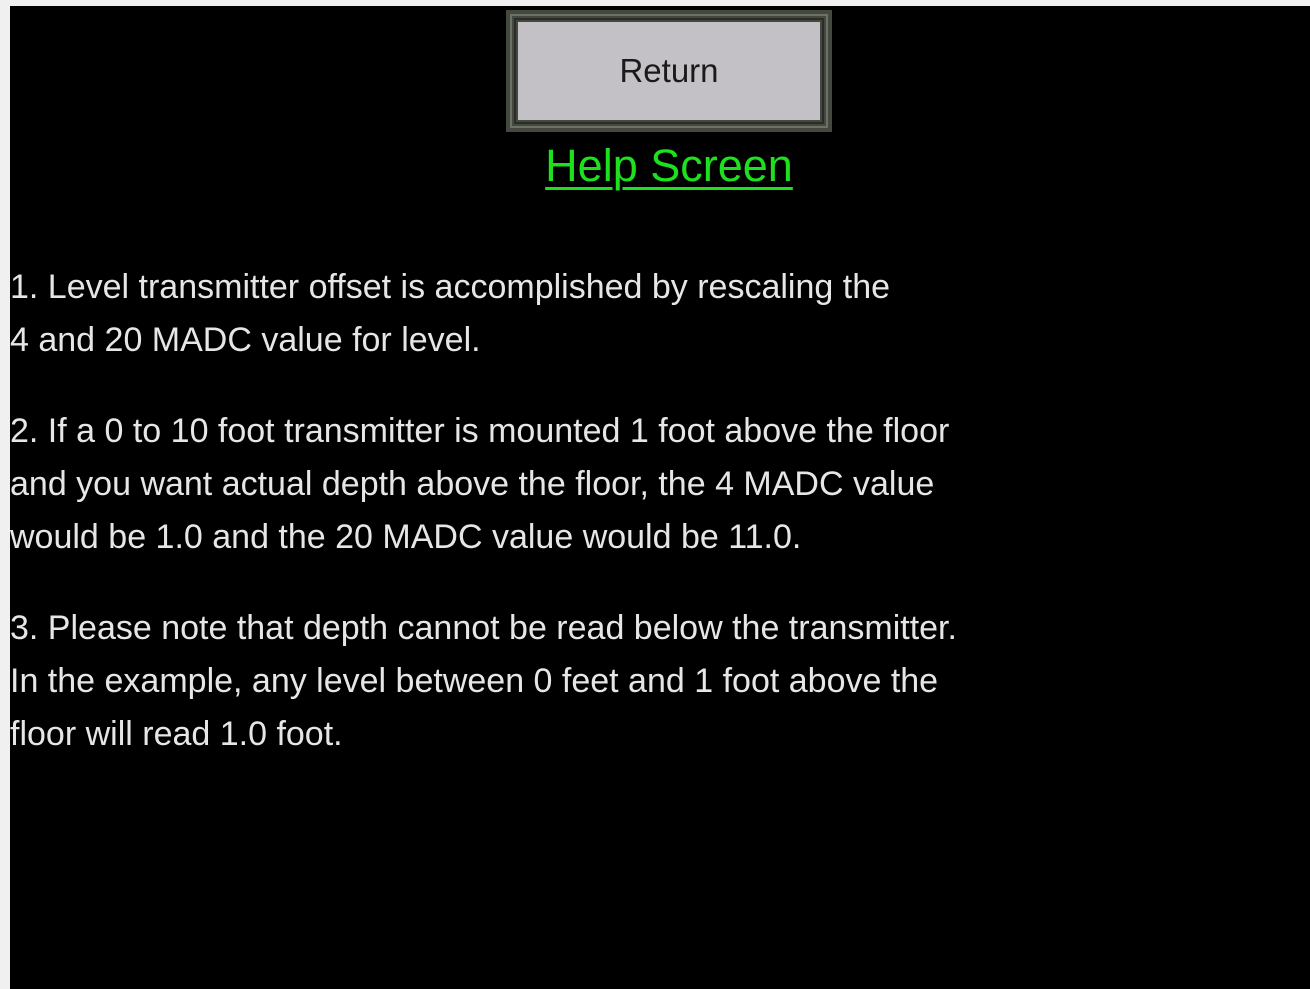 The image size is (1310, 989). What do you see at coordinates (669, 165) in the screenshot?
I see `page-title: Help Screen` at bounding box center [669, 165].